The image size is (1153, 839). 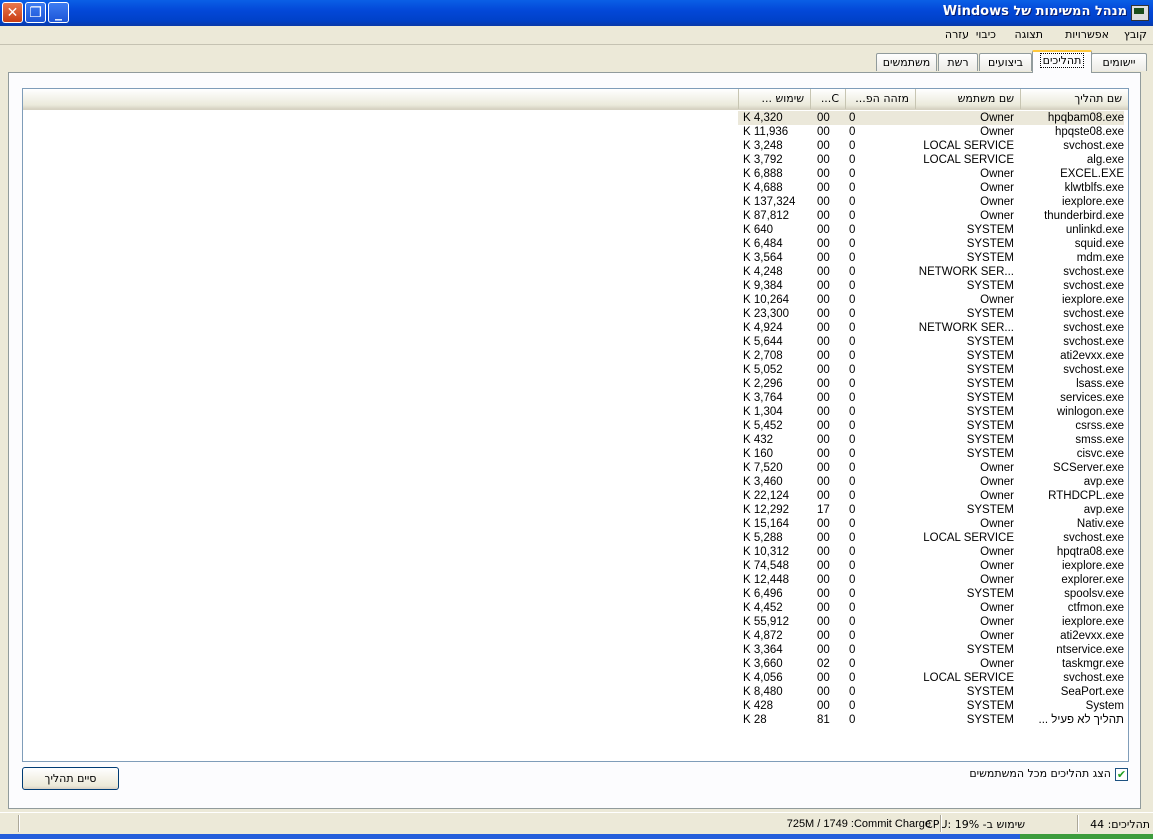 I want to click on minimize-button: _, so click(x=58, y=12).